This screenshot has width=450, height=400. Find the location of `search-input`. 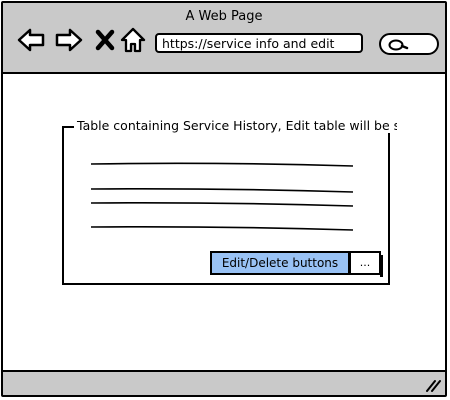

search-input is located at coordinates (409, 44).